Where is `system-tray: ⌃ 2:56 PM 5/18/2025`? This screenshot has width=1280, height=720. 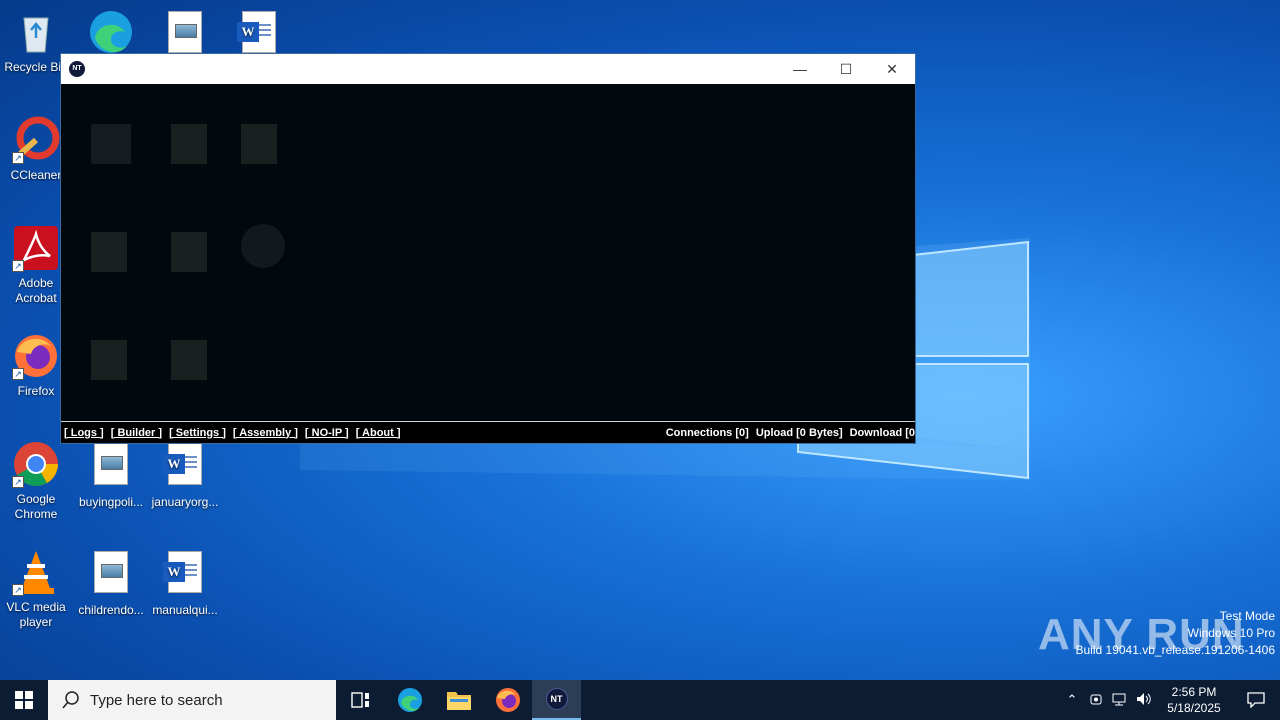
system-tray: ⌃ 2:56 PM 5/18/2025 is located at coordinates (1170, 700).